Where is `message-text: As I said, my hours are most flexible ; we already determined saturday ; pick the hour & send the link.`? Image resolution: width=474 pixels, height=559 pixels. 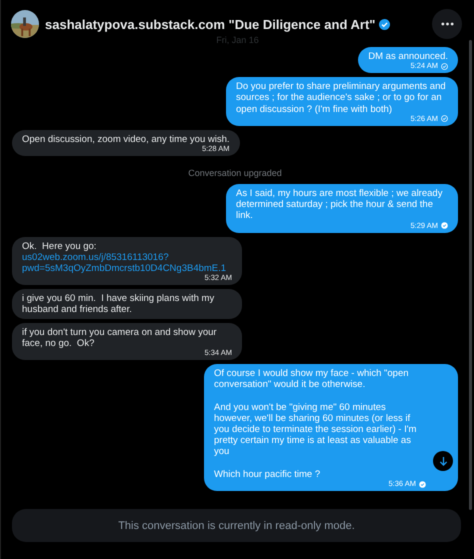
message-text: As I said, my hours are most flexible ; we already determined saturday ; pick the hour & send the link. is located at coordinates (340, 205).